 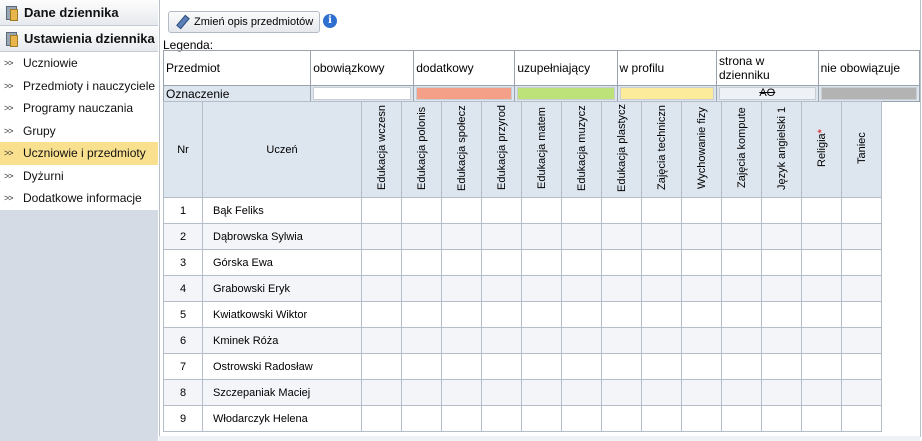 What do you see at coordinates (79, 176) in the screenshot?
I see `sidebar-item: >> Dyżurni` at bounding box center [79, 176].